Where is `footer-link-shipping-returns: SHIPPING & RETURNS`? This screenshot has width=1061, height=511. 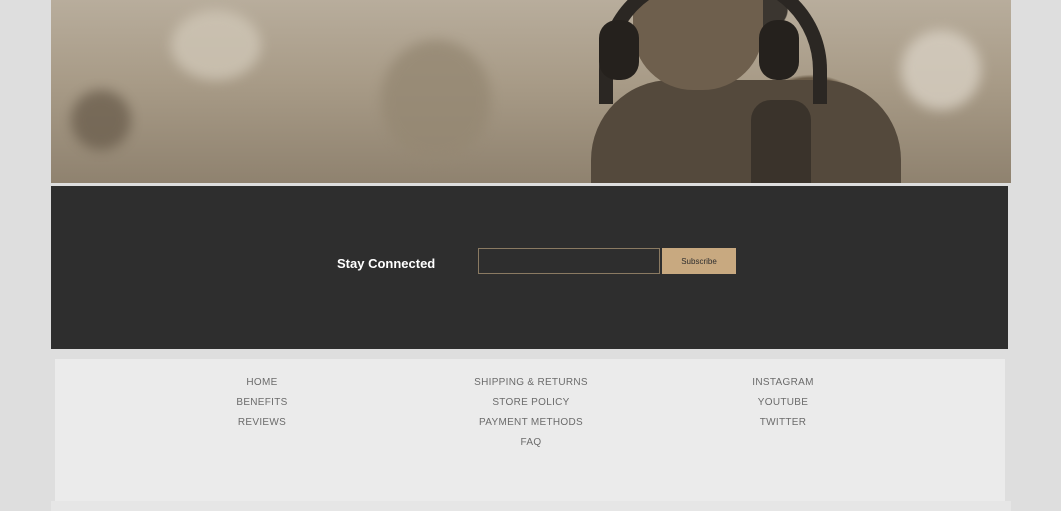 footer-link-shipping-returns: SHIPPING & RETURNS is located at coordinates (531, 383).